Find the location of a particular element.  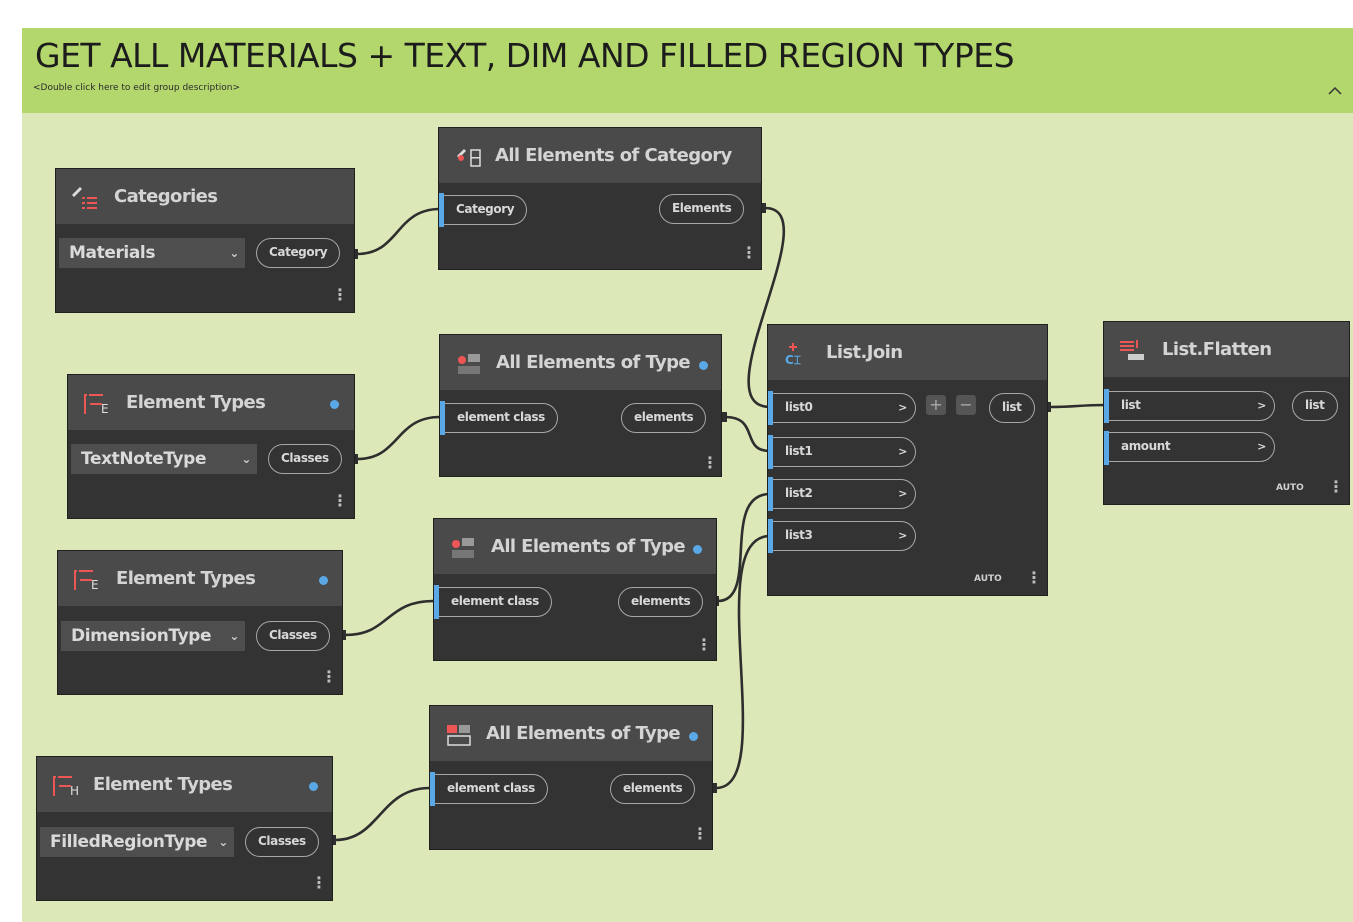

wire-categories-to-category is located at coordinates (398, 231).